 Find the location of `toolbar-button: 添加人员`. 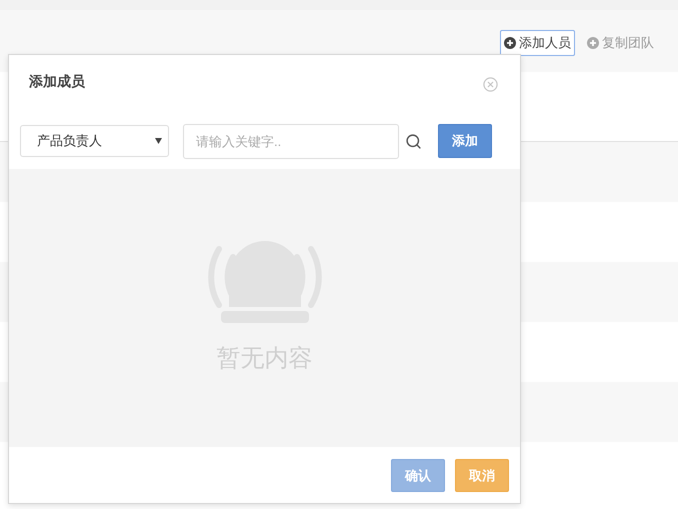

toolbar-button: 添加人员 is located at coordinates (537, 43).